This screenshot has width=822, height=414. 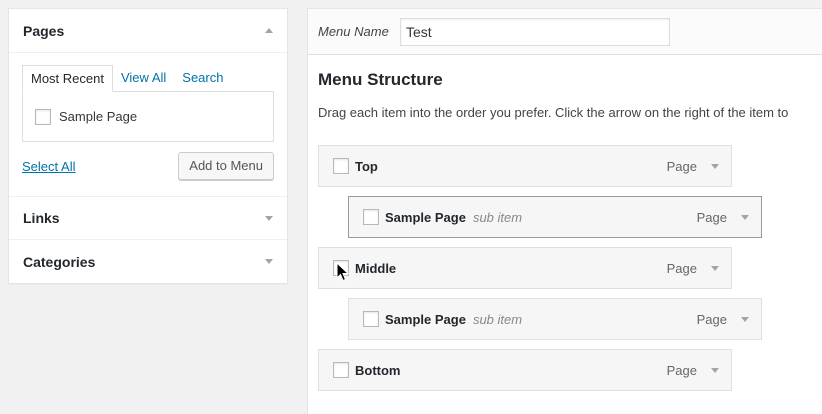 I want to click on pages-actions: Select All Add to Menu, so click(x=148, y=166).